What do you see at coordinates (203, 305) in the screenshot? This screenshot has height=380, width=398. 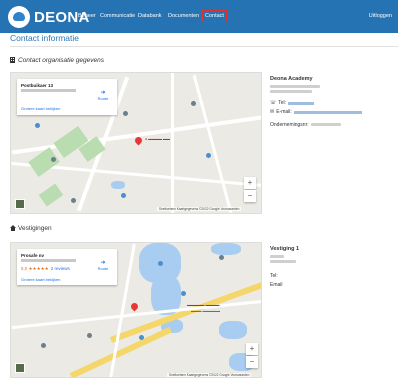 I see `pin-label: ▬▬▬▬▬ ▬▬▬▬` at bounding box center [203, 305].